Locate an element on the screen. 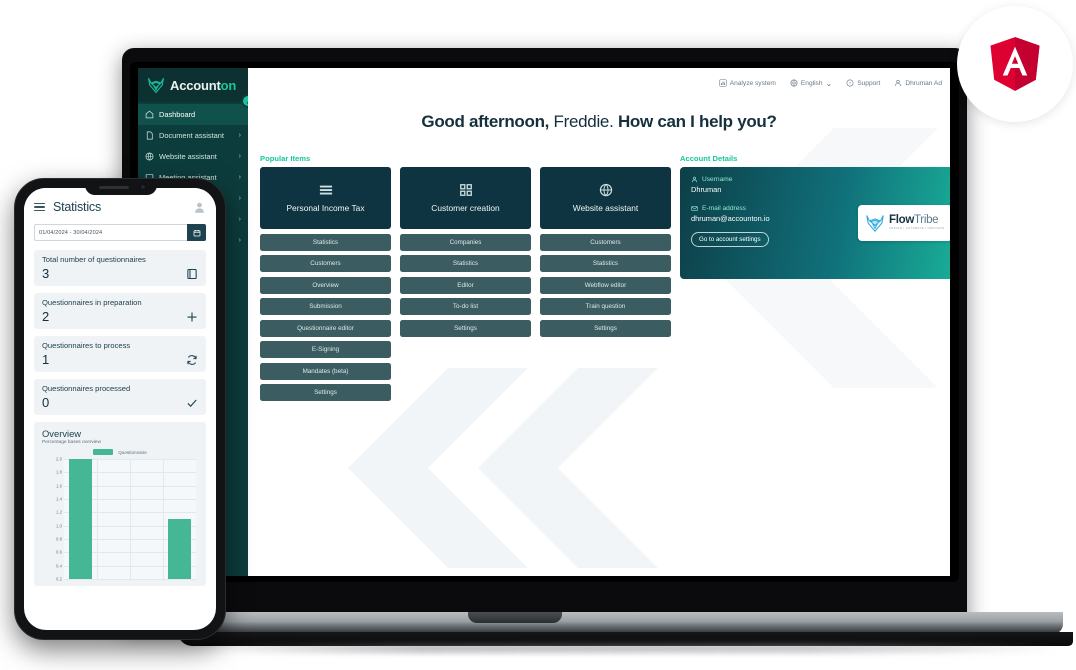  stat-label: Questionnaires in preparation is located at coordinates (92, 302).